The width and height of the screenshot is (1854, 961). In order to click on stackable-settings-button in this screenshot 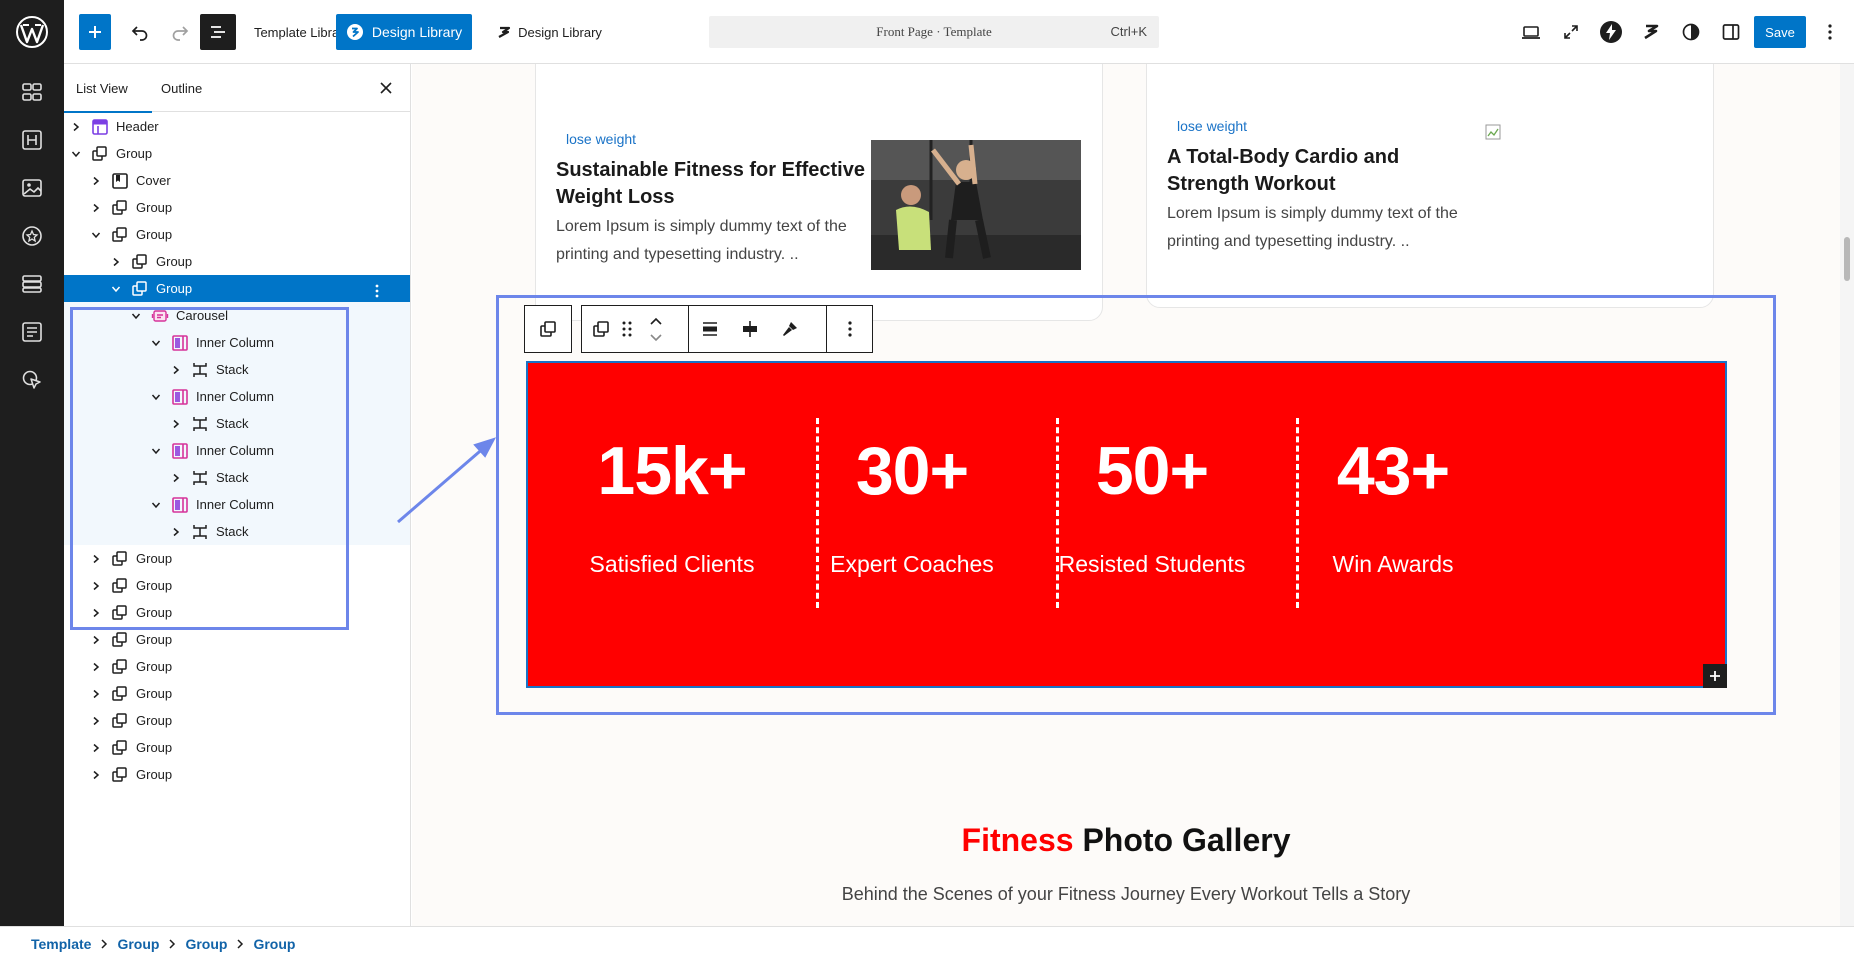, I will do `click(1651, 32)`.